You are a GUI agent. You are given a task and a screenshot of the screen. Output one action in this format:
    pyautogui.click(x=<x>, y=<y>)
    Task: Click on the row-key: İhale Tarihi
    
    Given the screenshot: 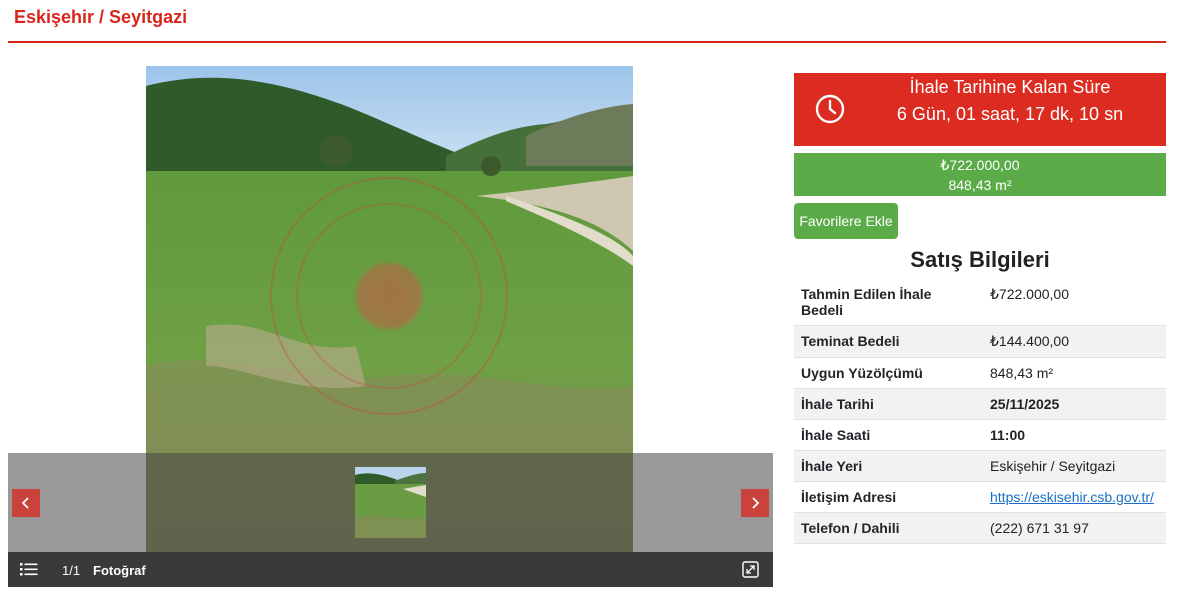 What is the action you would take?
    pyautogui.click(x=888, y=404)
    